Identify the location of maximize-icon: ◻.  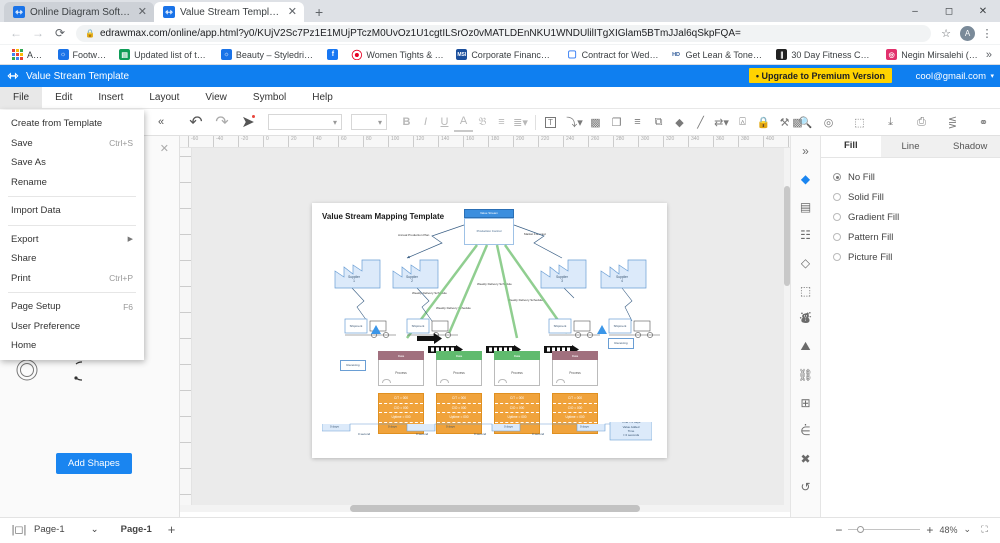
(949, 11).